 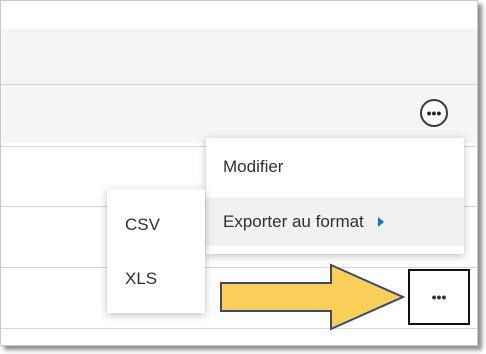 What do you see at coordinates (335, 167) in the screenshot?
I see `menu-item-modifier: Modifier` at bounding box center [335, 167].